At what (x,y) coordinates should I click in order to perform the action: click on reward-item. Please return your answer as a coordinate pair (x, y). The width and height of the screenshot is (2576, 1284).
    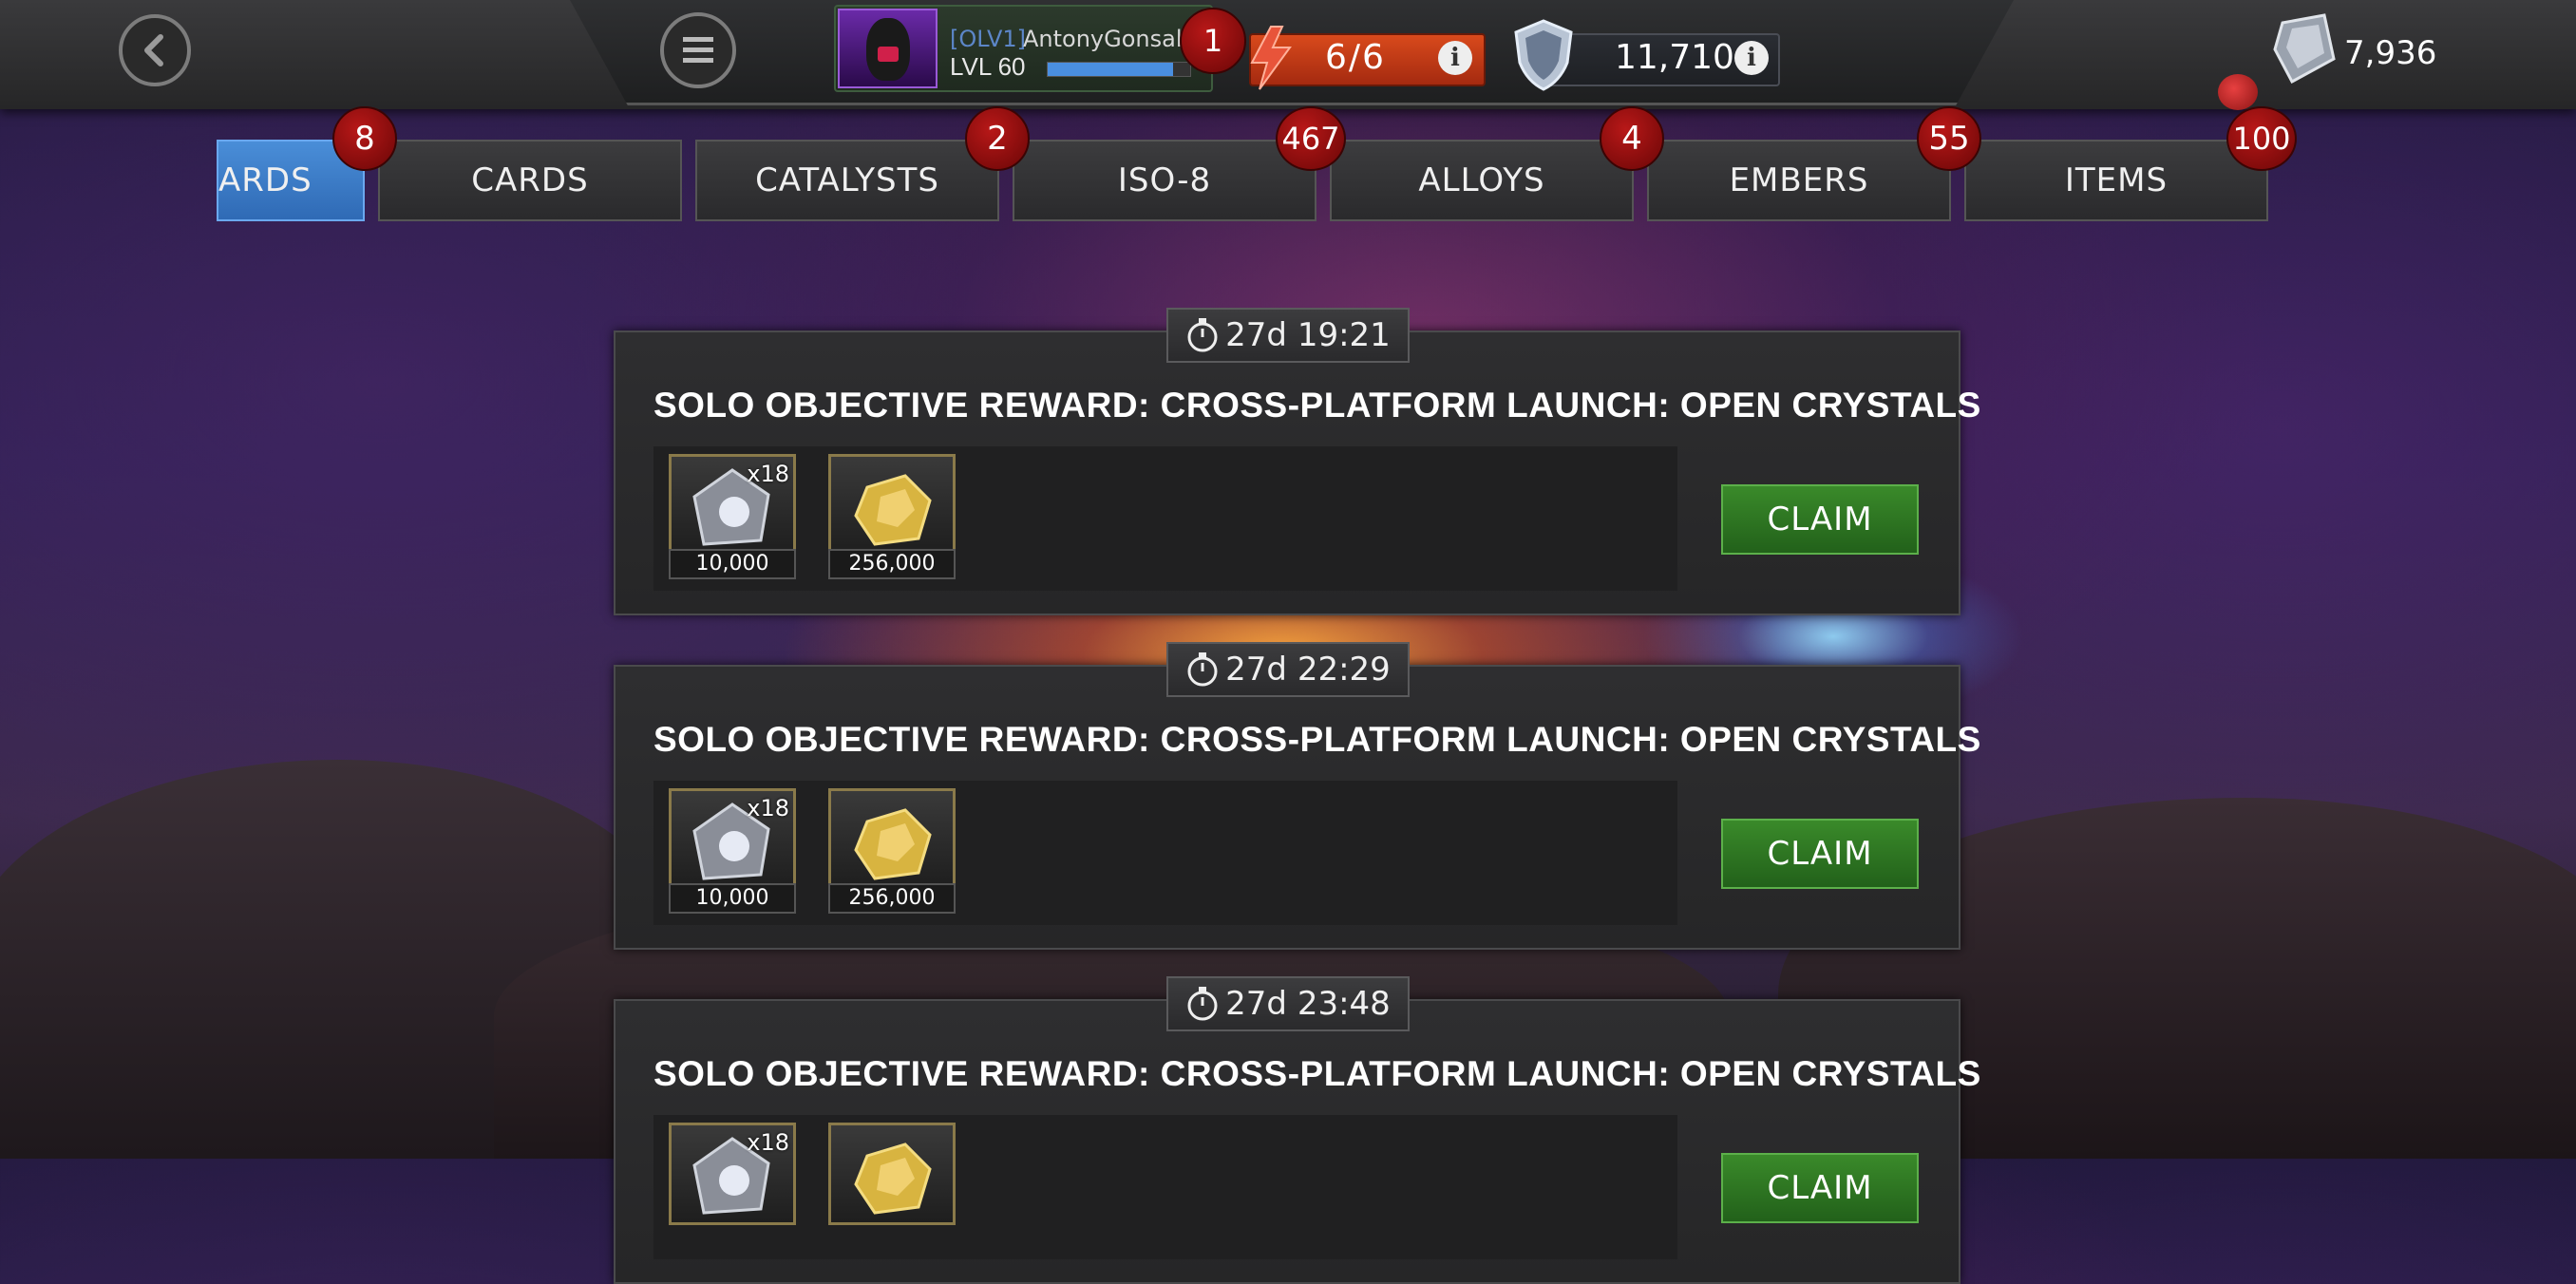
    Looking at the image, I should click on (892, 1185).